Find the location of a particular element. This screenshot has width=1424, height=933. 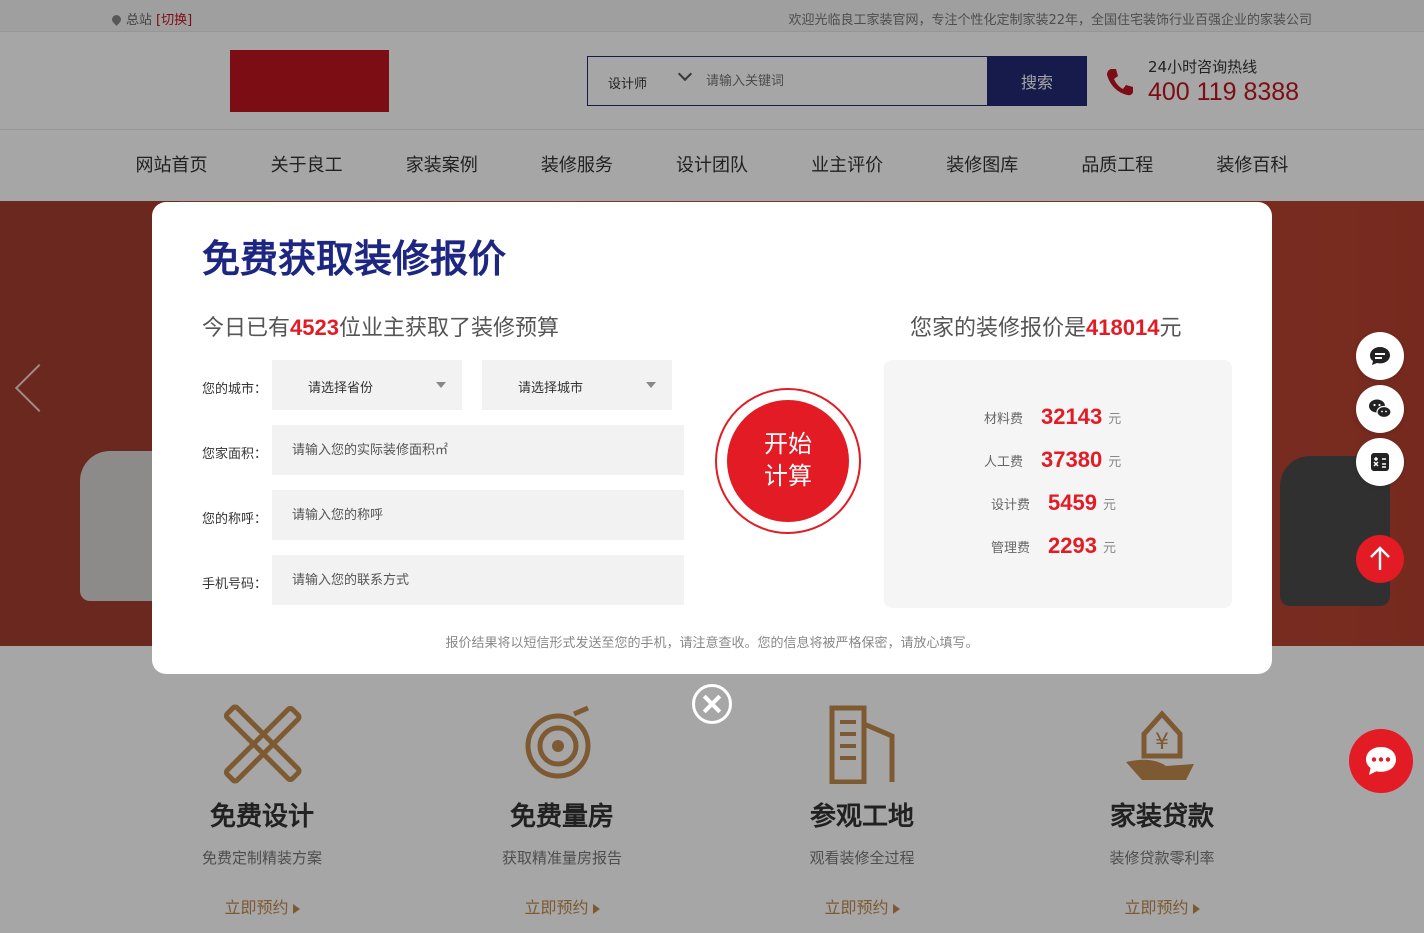

calculator-button is located at coordinates (1380, 462).